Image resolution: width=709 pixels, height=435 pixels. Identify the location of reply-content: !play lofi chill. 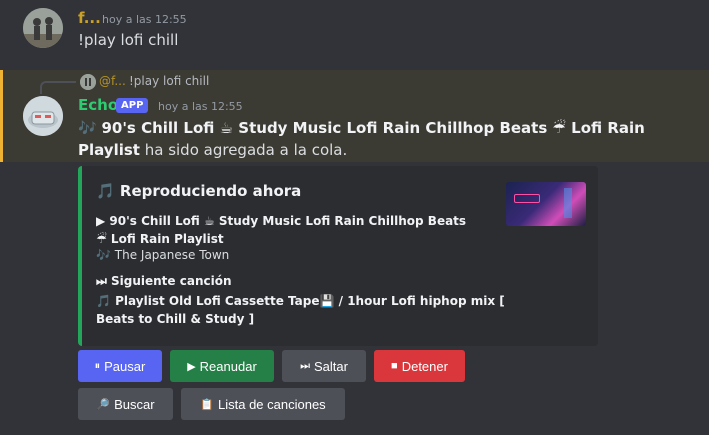
(169, 81).